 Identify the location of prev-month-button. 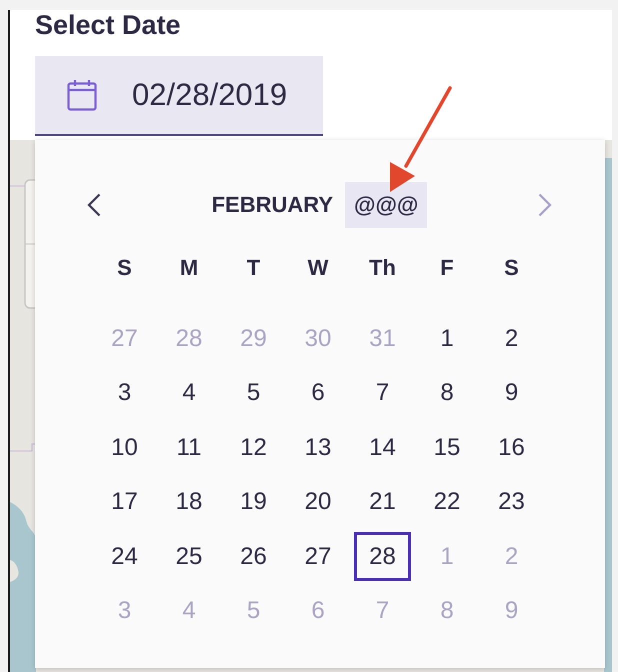
(94, 205).